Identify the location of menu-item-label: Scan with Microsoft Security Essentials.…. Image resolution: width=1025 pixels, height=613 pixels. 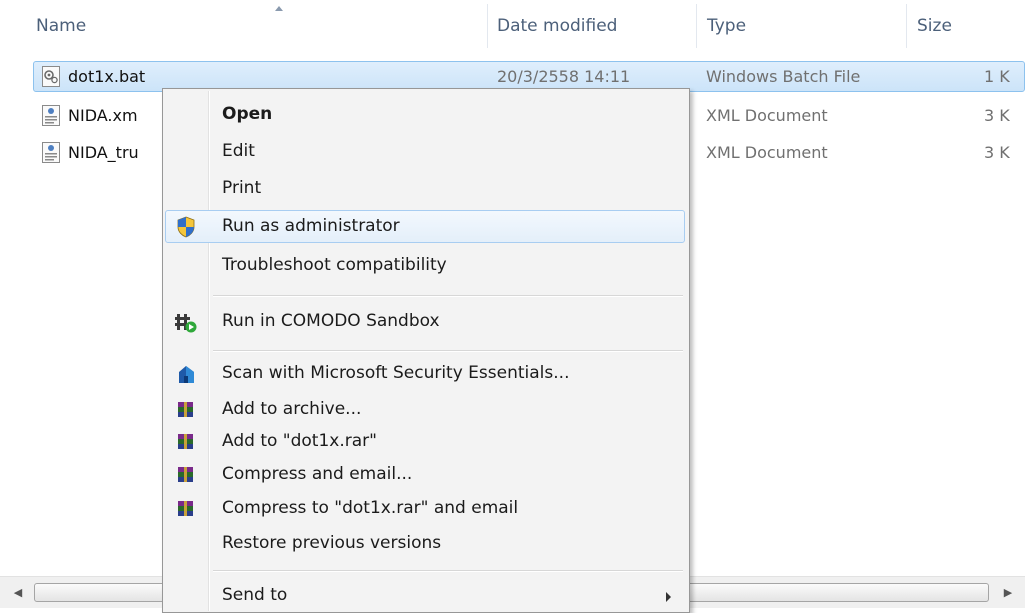
(396, 373).